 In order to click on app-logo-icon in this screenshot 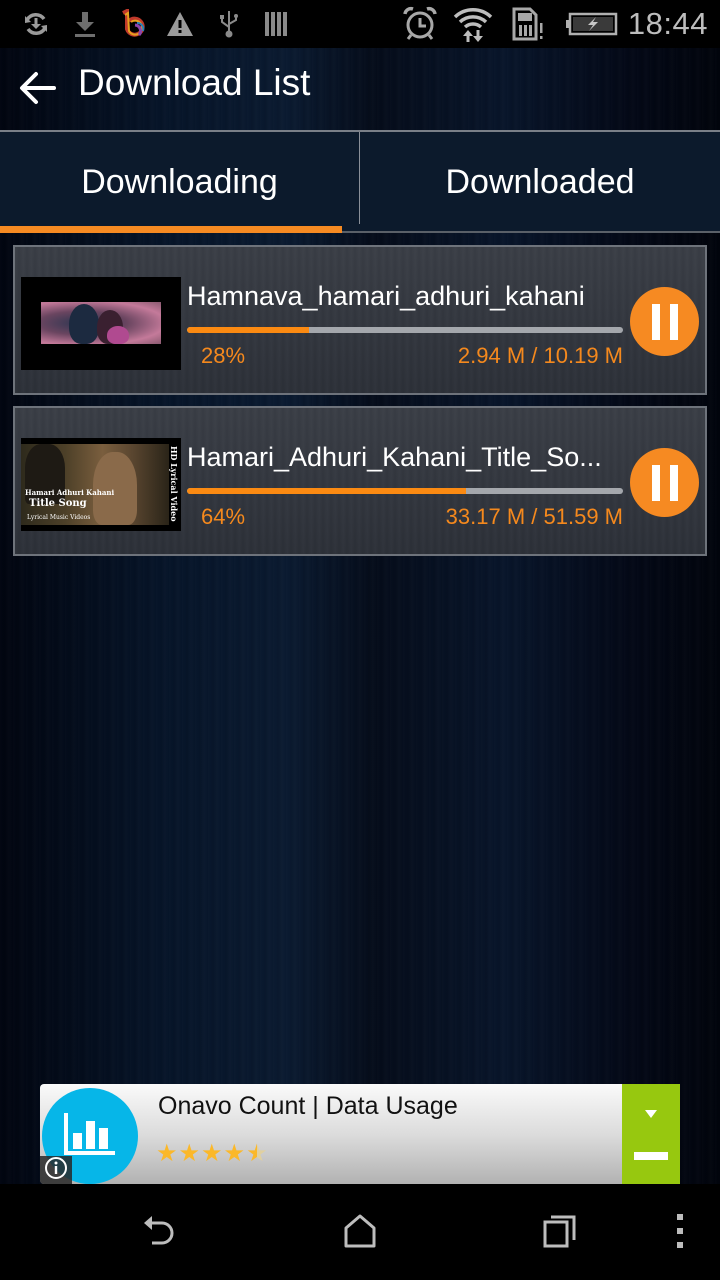, I will do `click(132, 24)`.